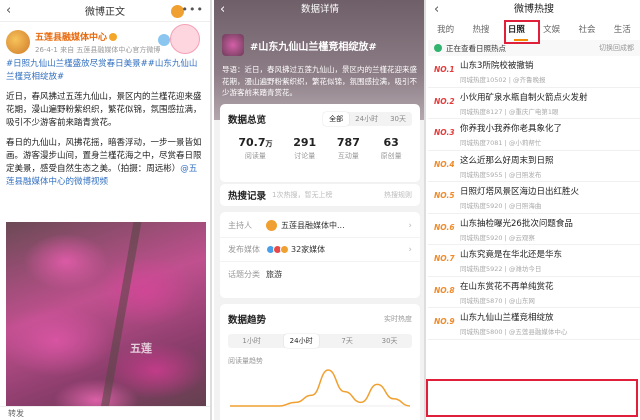  Describe the element at coordinates (120, 321) in the screenshot. I see `photo-road` at that location.